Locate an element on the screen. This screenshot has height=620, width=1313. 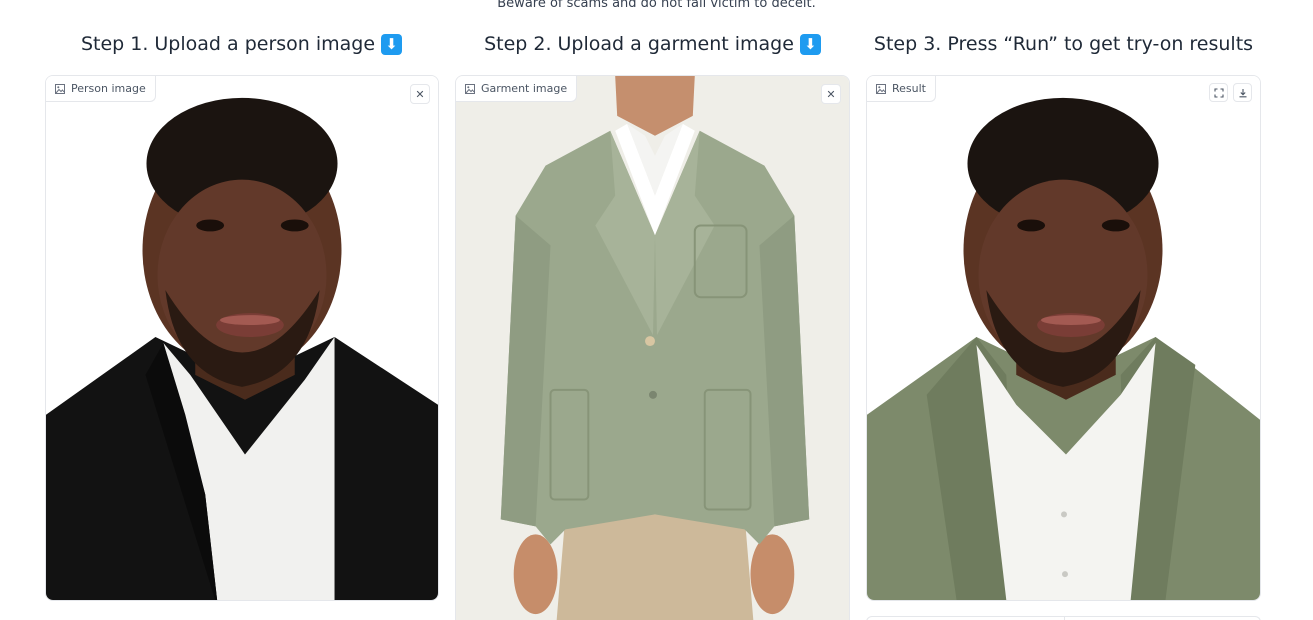
fullscreen-icon is located at coordinates (1218, 92).